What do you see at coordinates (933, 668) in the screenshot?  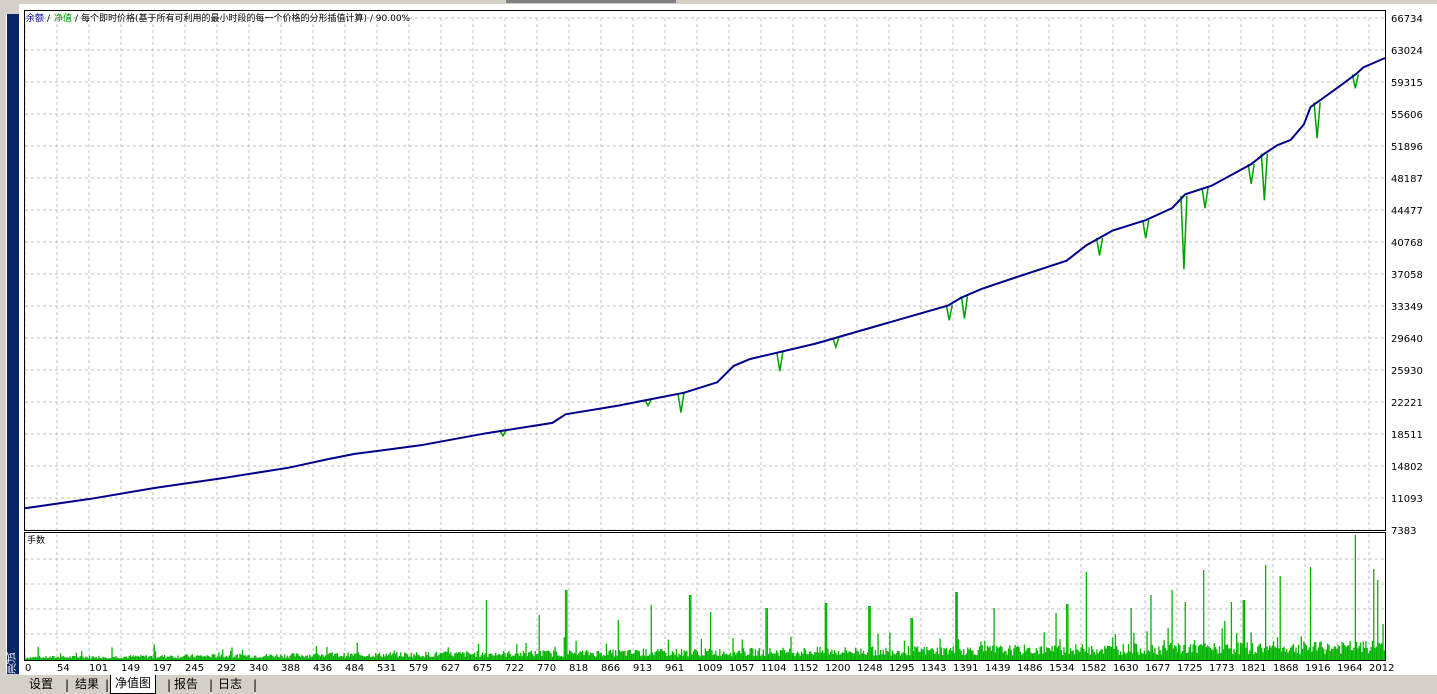 I see `x-tick-label: 1343` at bounding box center [933, 668].